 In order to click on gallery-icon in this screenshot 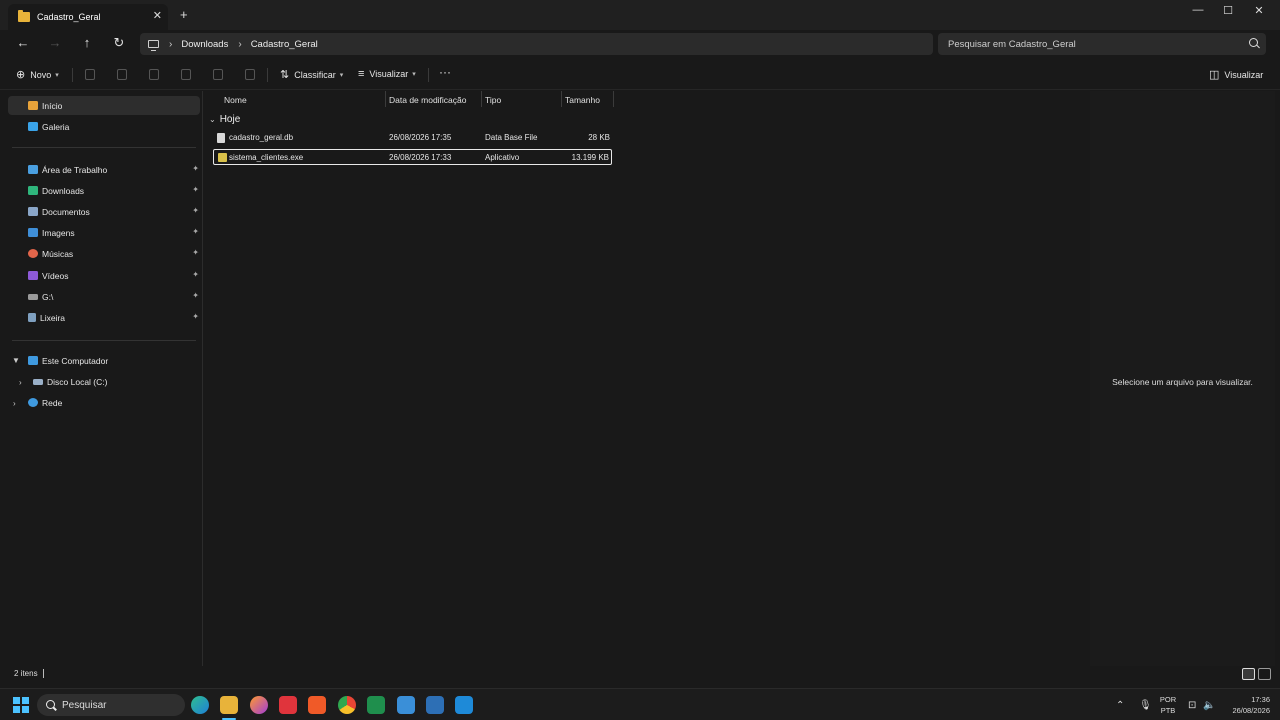, I will do `click(33, 126)`.